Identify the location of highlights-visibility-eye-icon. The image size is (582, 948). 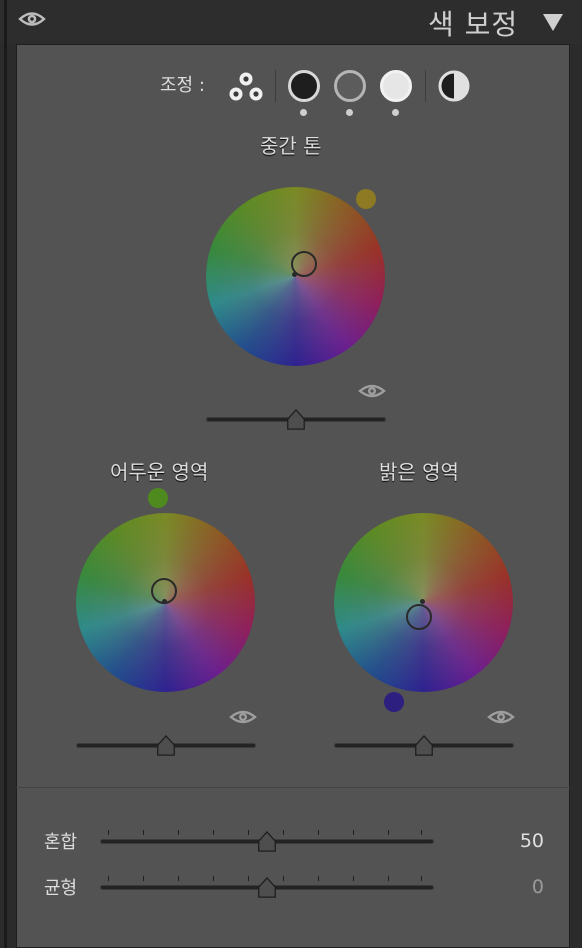
(501, 719).